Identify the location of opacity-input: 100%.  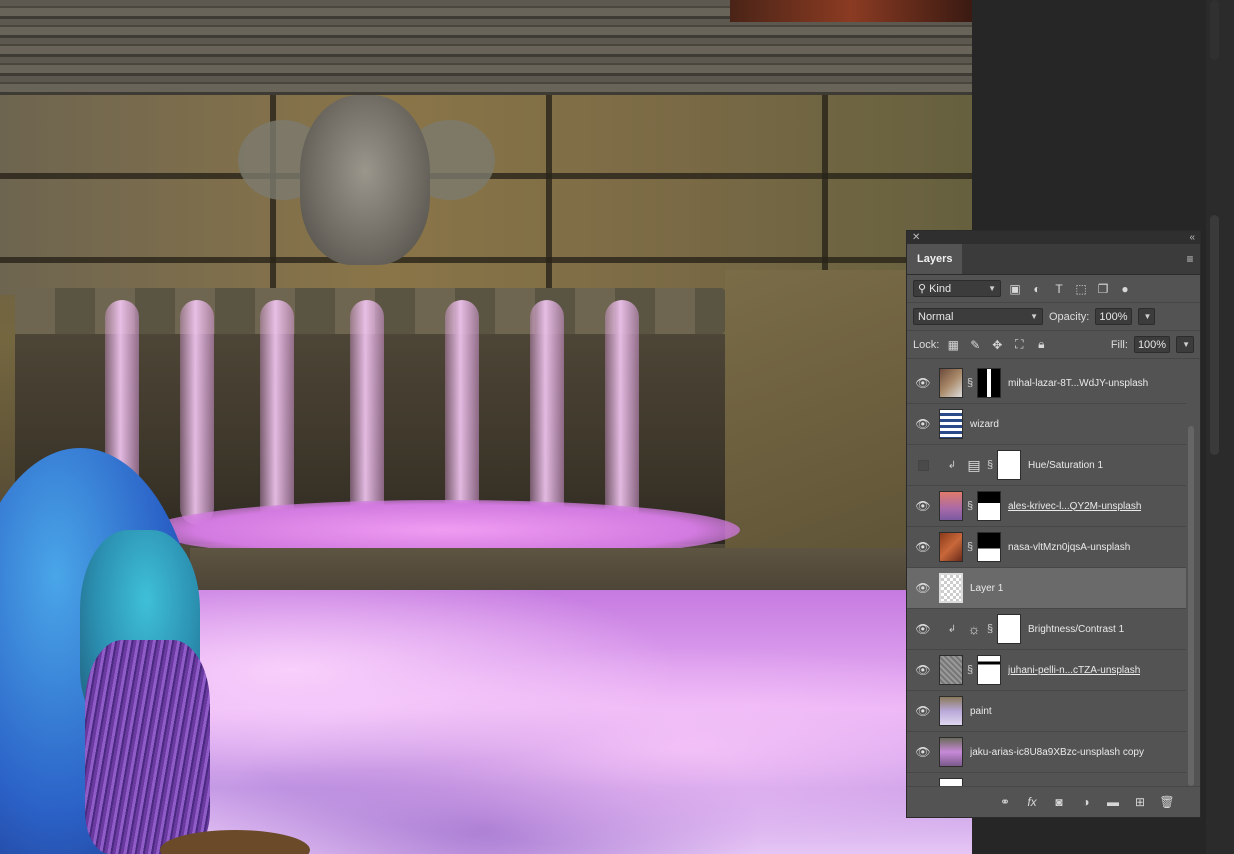
(1113, 316).